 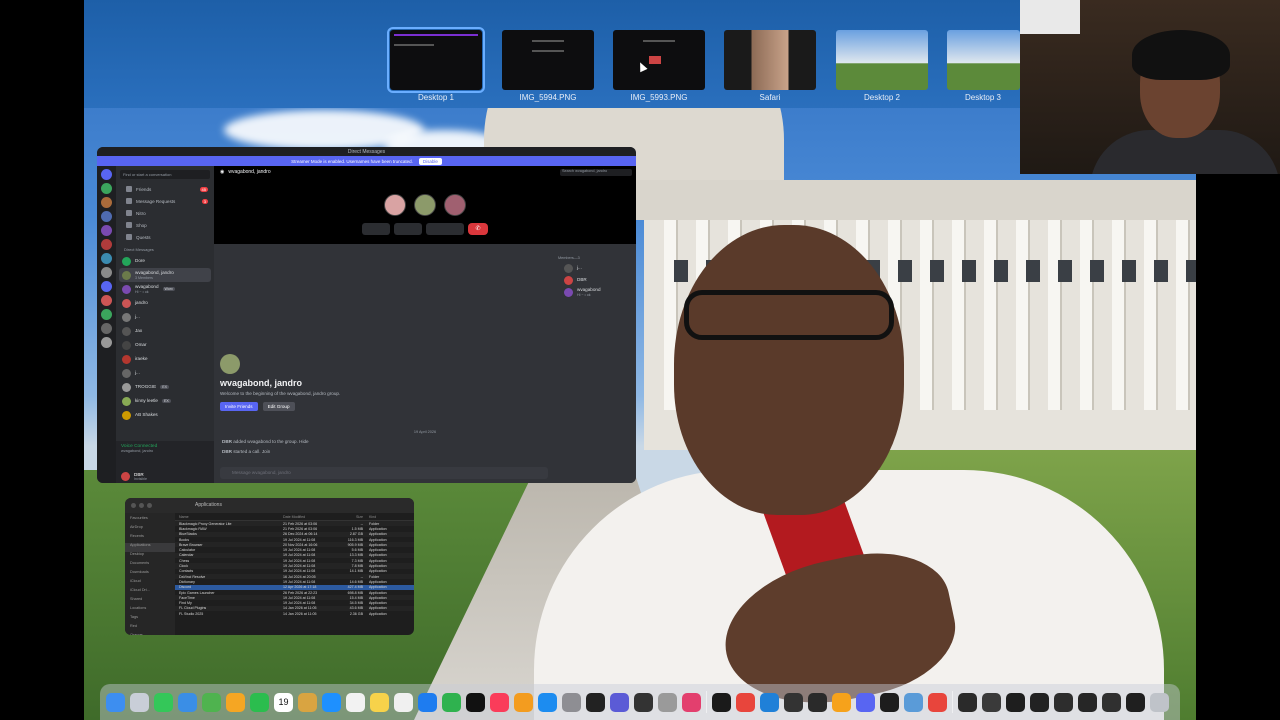 I want to click on safari-icon, so click(x=331, y=702).